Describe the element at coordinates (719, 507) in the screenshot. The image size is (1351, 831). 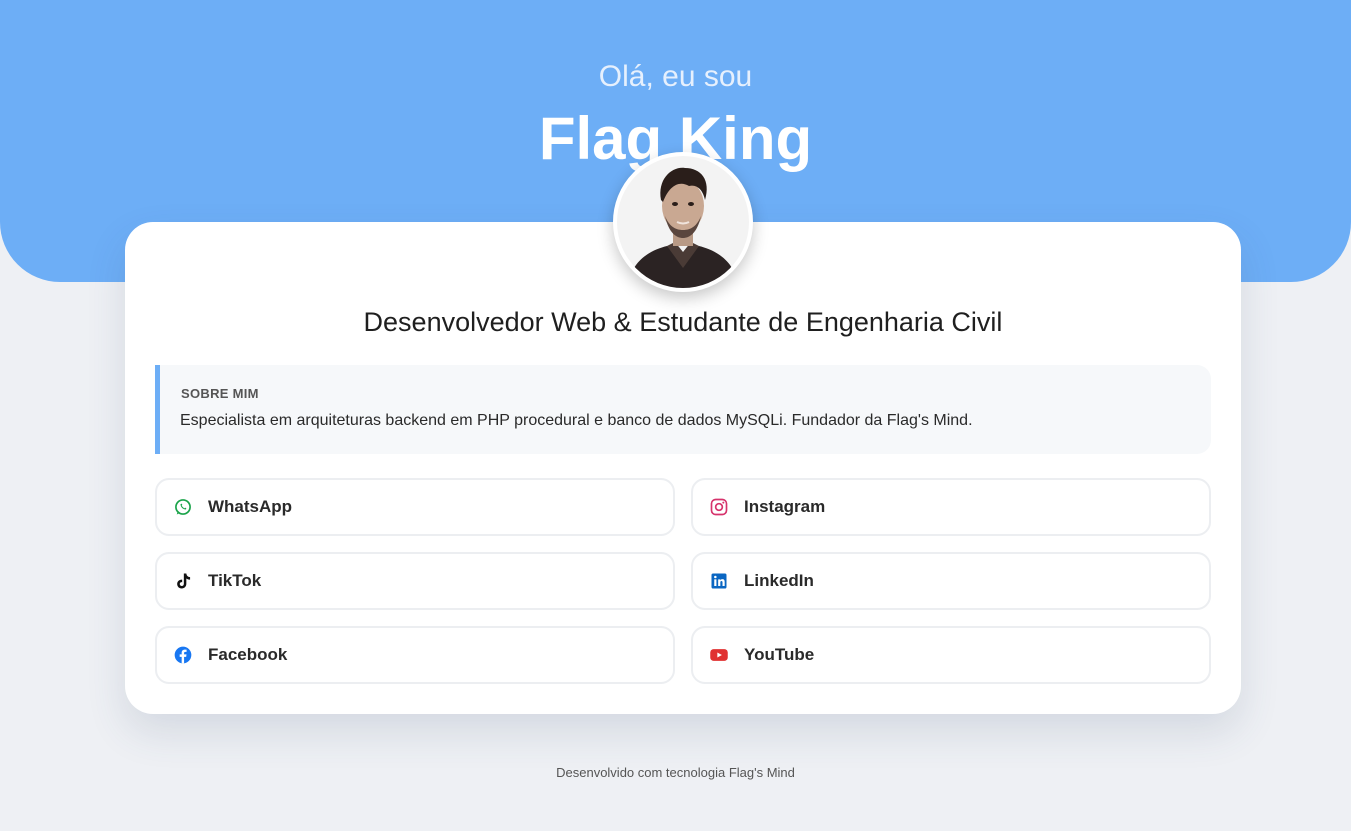
I see `instagram-icon` at that location.